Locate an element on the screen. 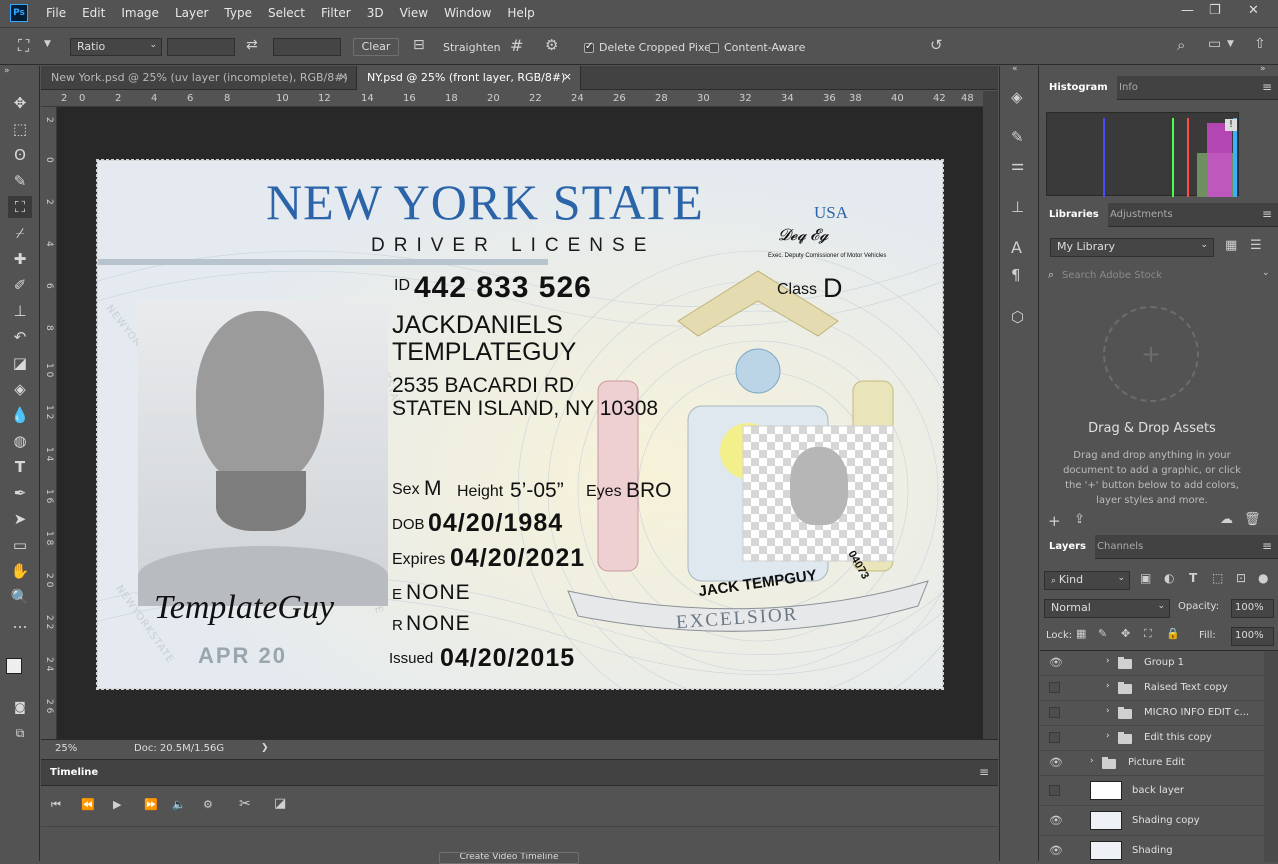  clone-source-icon: ⊥ is located at coordinates (1017, 207).